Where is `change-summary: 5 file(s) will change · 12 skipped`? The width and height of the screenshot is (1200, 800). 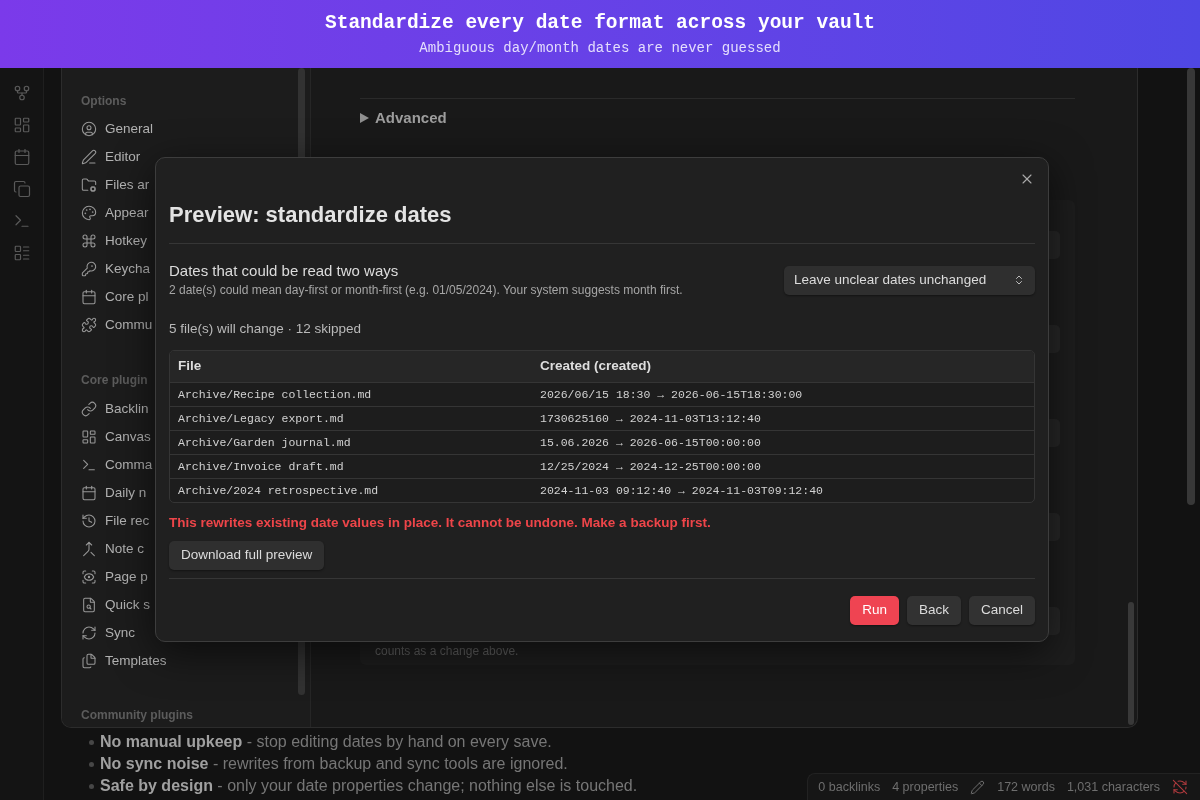
change-summary: 5 file(s) will change · 12 skipped is located at coordinates (265, 329).